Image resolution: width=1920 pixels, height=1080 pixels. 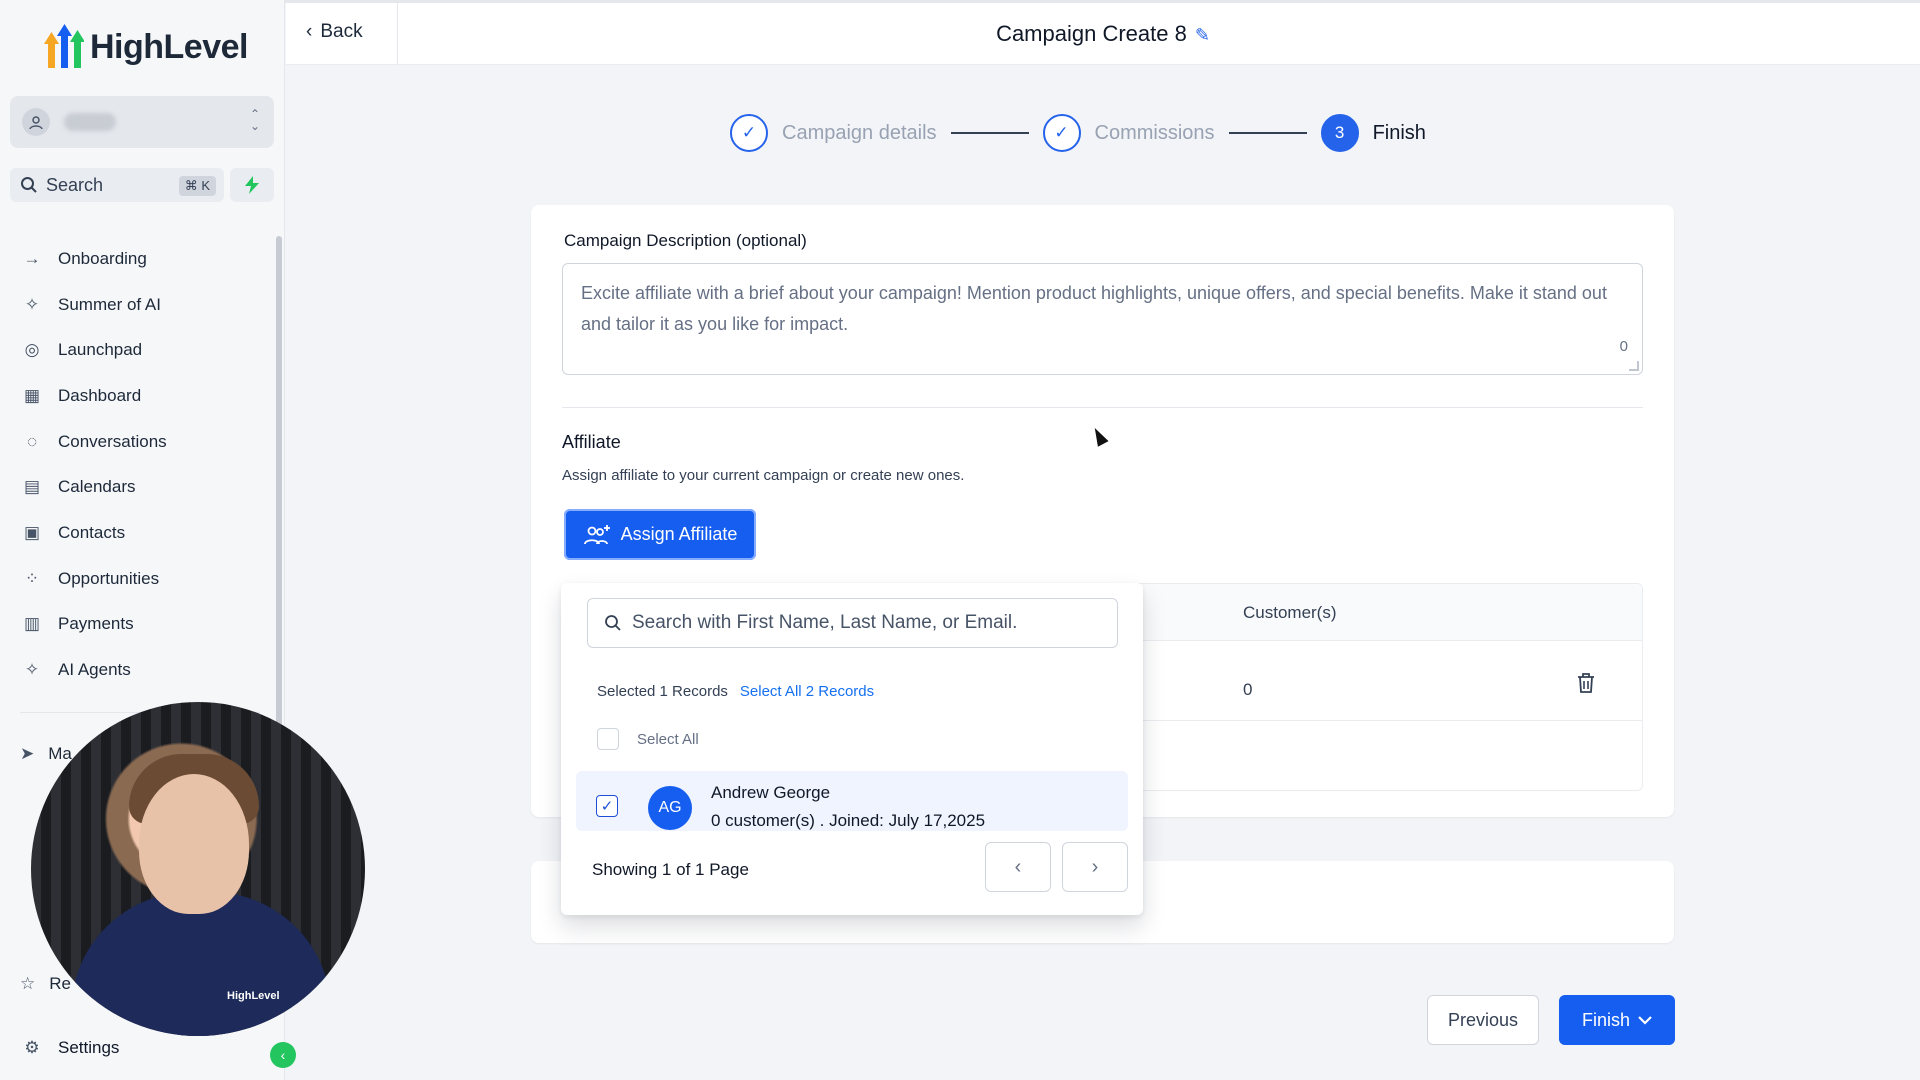 I want to click on lightning-icon, so click(x=252, y=185).